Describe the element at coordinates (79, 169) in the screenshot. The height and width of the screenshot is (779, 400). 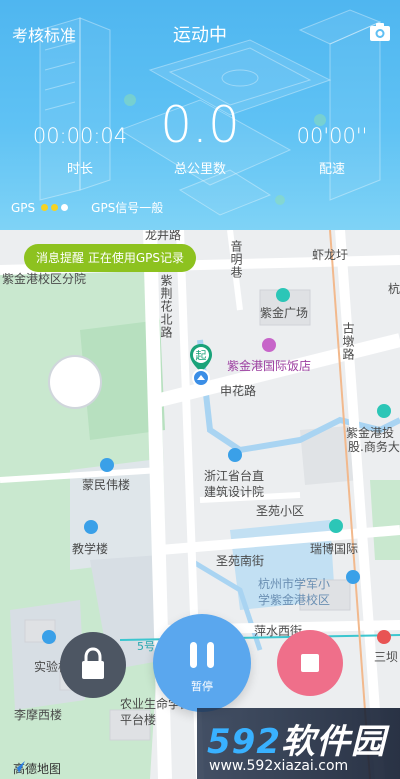
I see `duration-label: 时长` at that location.